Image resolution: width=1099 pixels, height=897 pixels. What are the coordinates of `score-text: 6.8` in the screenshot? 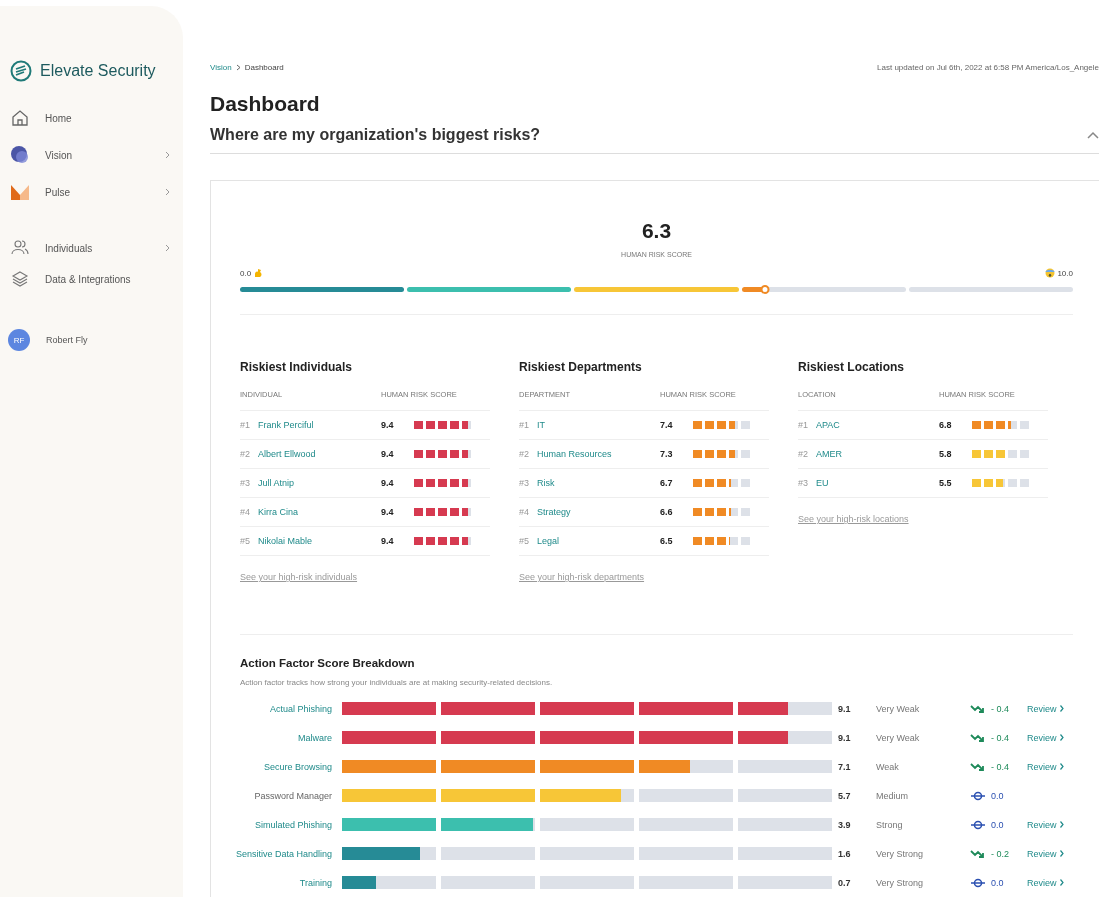 It's located at (946, 425).